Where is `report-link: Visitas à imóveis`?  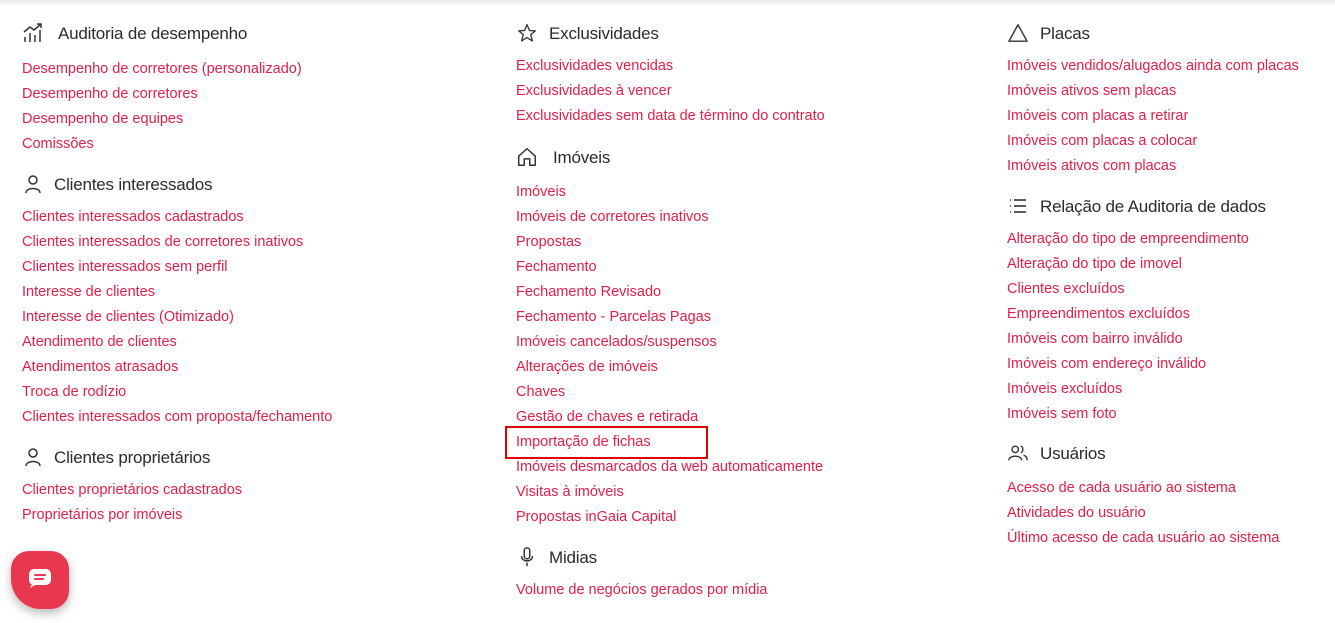
report-link: Visitas à imóveis is located at coordinates (669, 494).